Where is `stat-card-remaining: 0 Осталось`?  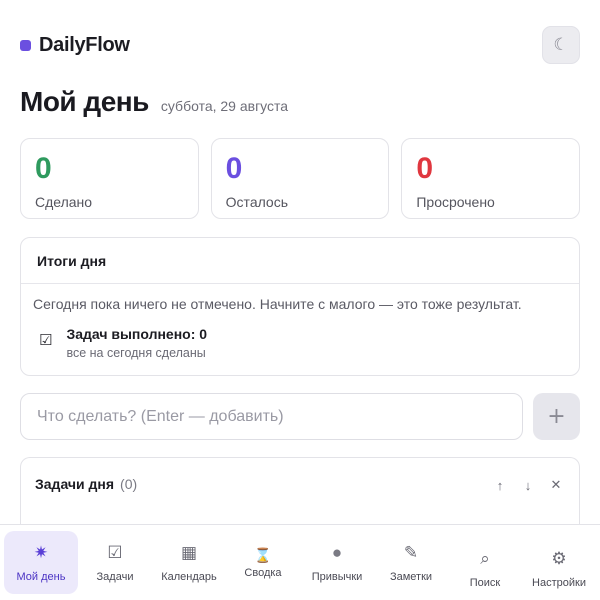 stat-card-remaining: 0 Осталось is located at coordinates (300, 178).